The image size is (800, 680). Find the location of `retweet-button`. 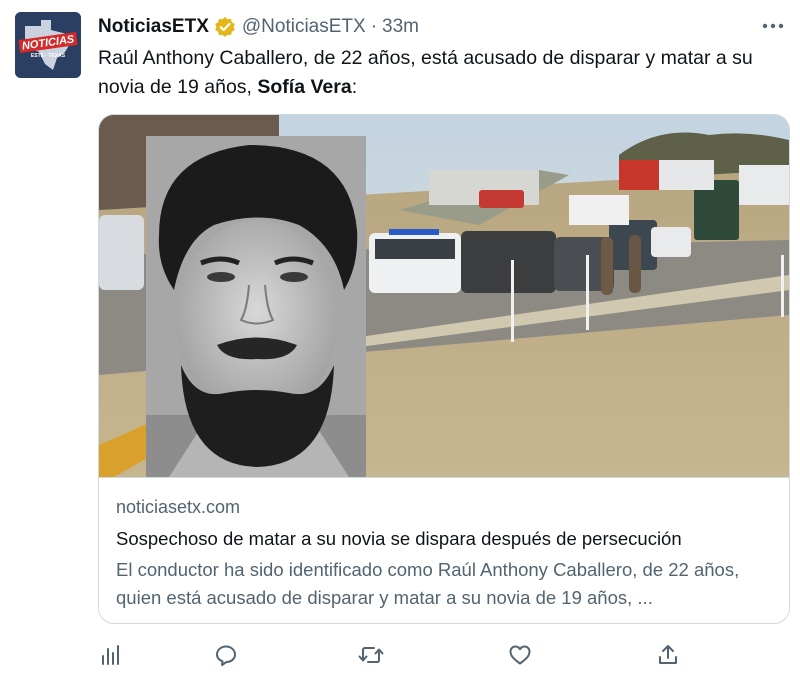

retweet-button is located at coordinates (371, 655).